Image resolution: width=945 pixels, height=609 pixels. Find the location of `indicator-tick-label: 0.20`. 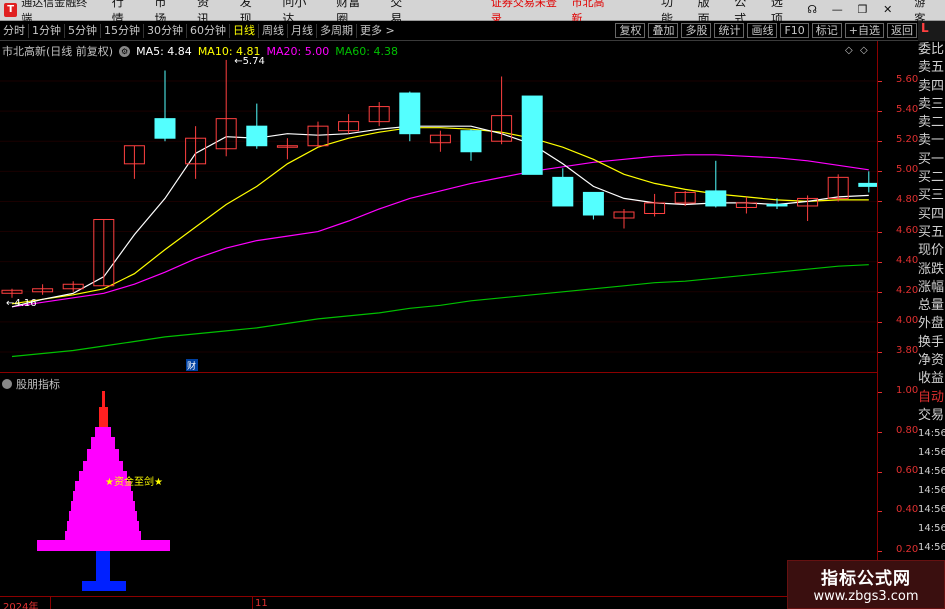

indicator-tick-label: 0.20 is located at coordinates (907, 549).